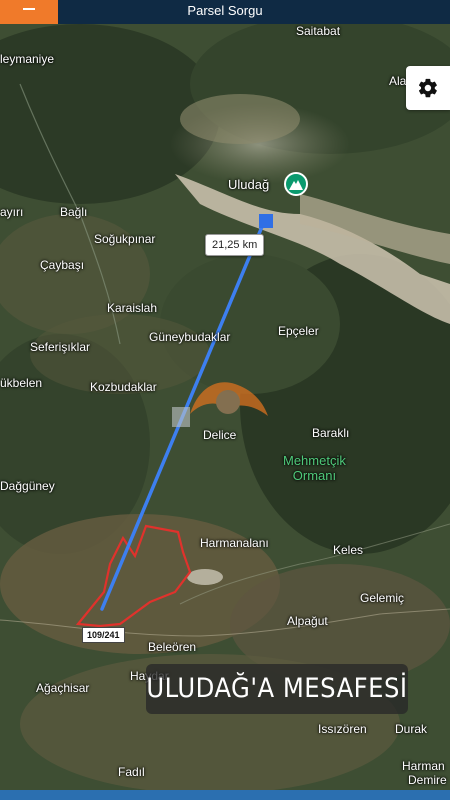 The image size is (450, 800). Describe the element at coordinates (103, 635) in the screenshot. I see `parcel-number-label: 109/241` at that location.